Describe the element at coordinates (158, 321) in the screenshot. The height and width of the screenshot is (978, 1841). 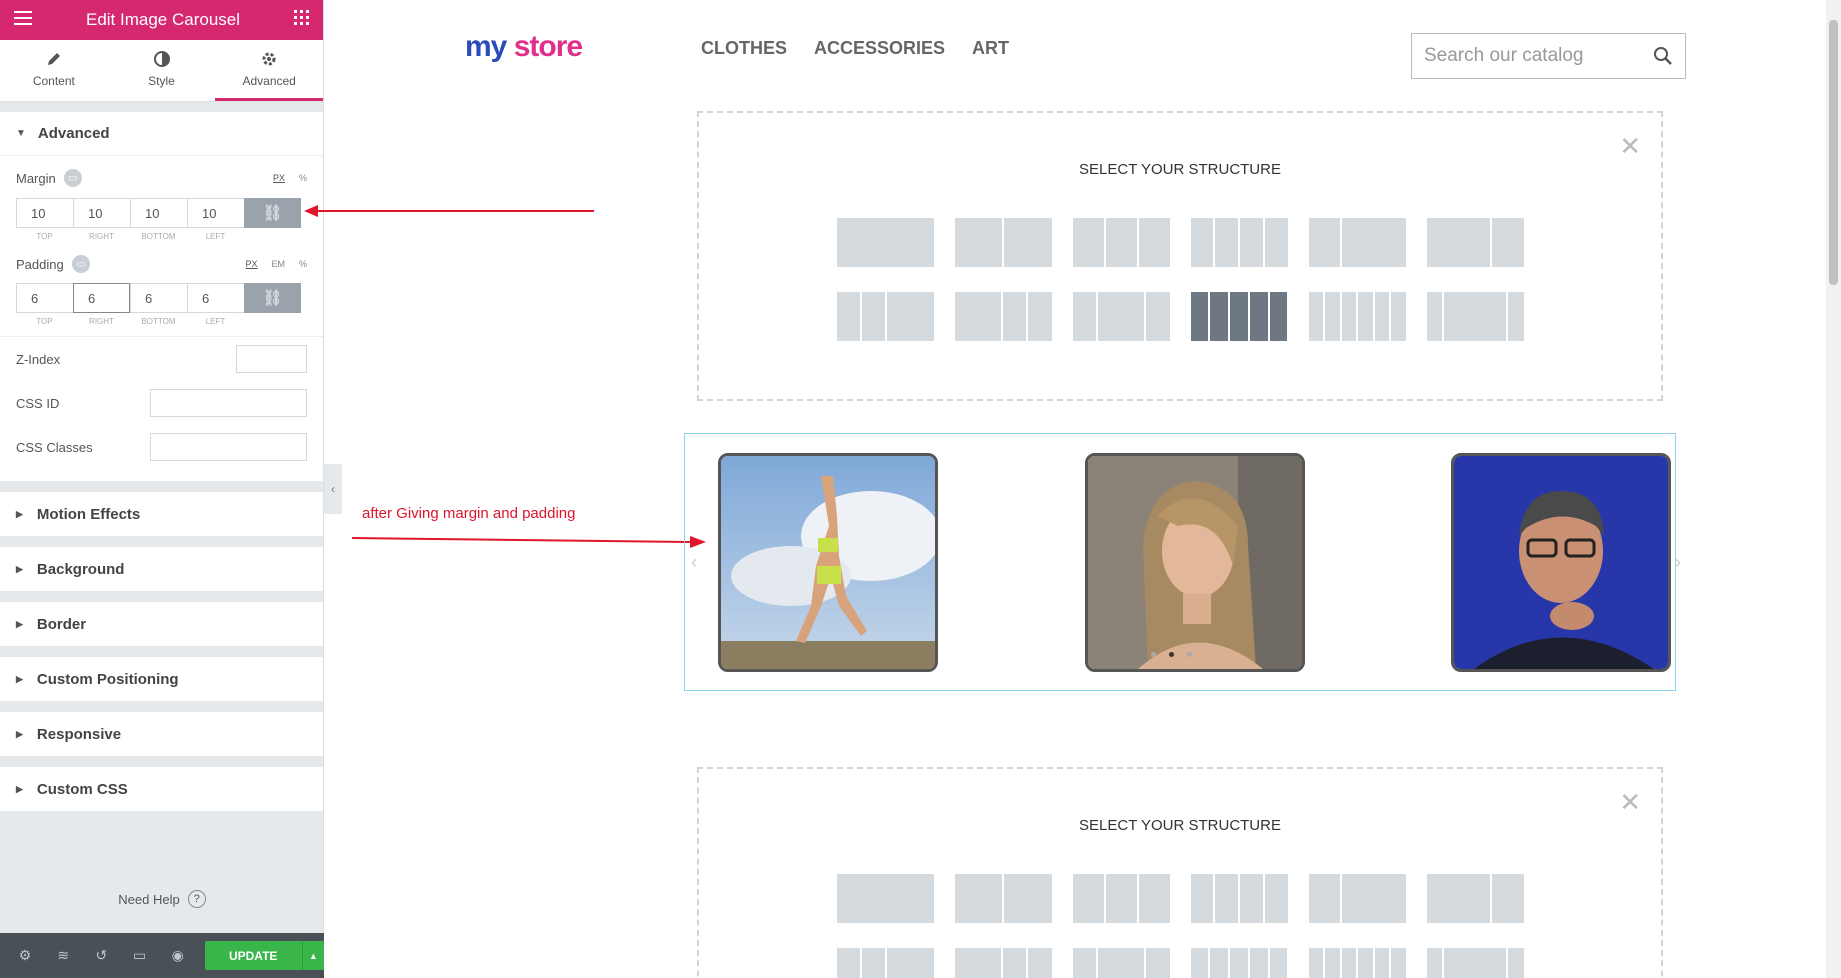
I see `side-label: BOTTOM` at that location.